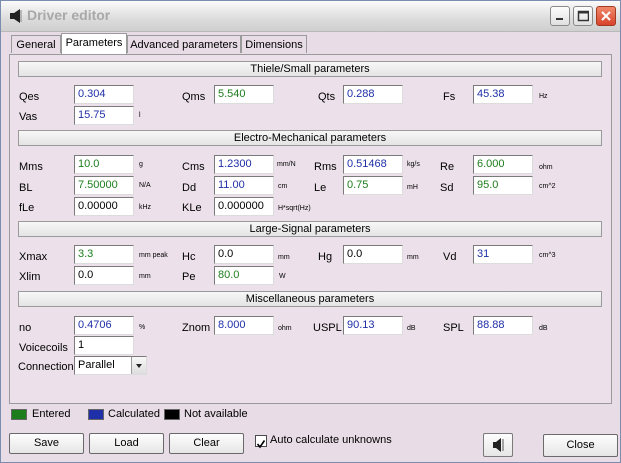  I want to click on qts-field: 0.288, so click(373, 94).